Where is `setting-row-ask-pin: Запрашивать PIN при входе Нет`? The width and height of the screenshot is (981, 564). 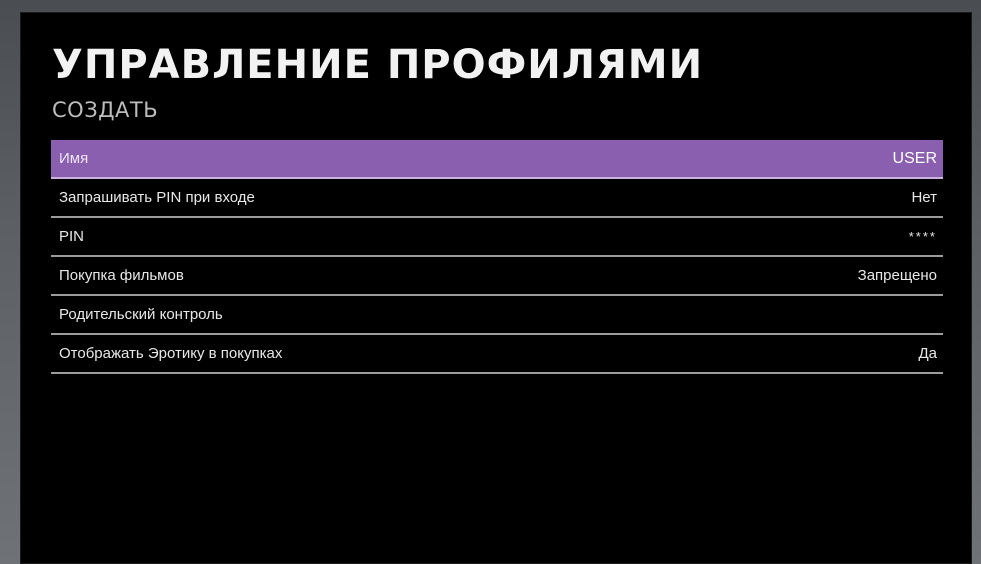 setting-row-ask-pin: Запрашивать PIN при входе Нет is located at coordinates (497, 198).